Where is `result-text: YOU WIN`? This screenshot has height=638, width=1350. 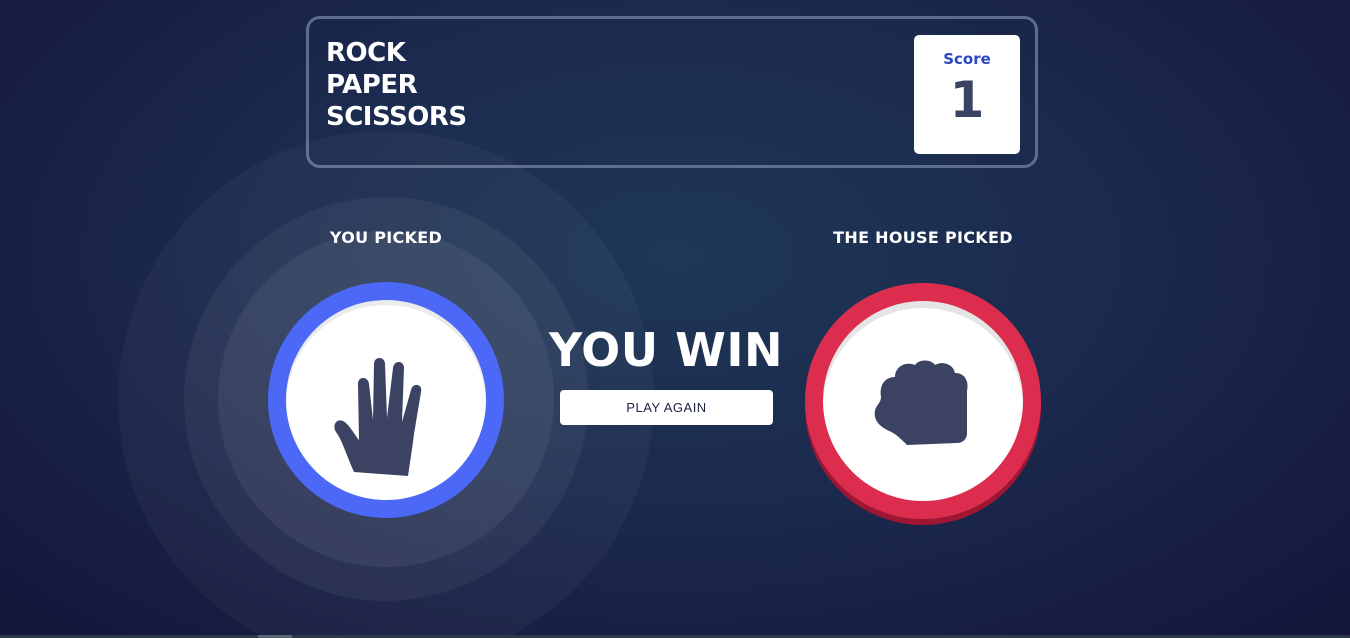 result-text: YOU WIN is located at coordinates (666, 350).